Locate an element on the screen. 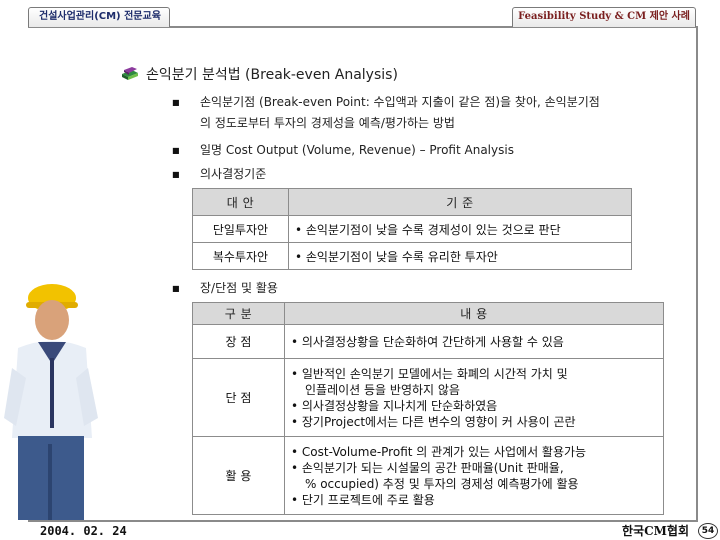 This screenshot has width=720, height=540. table-header-cell: 내 용 is located at coordinates (474, 313).